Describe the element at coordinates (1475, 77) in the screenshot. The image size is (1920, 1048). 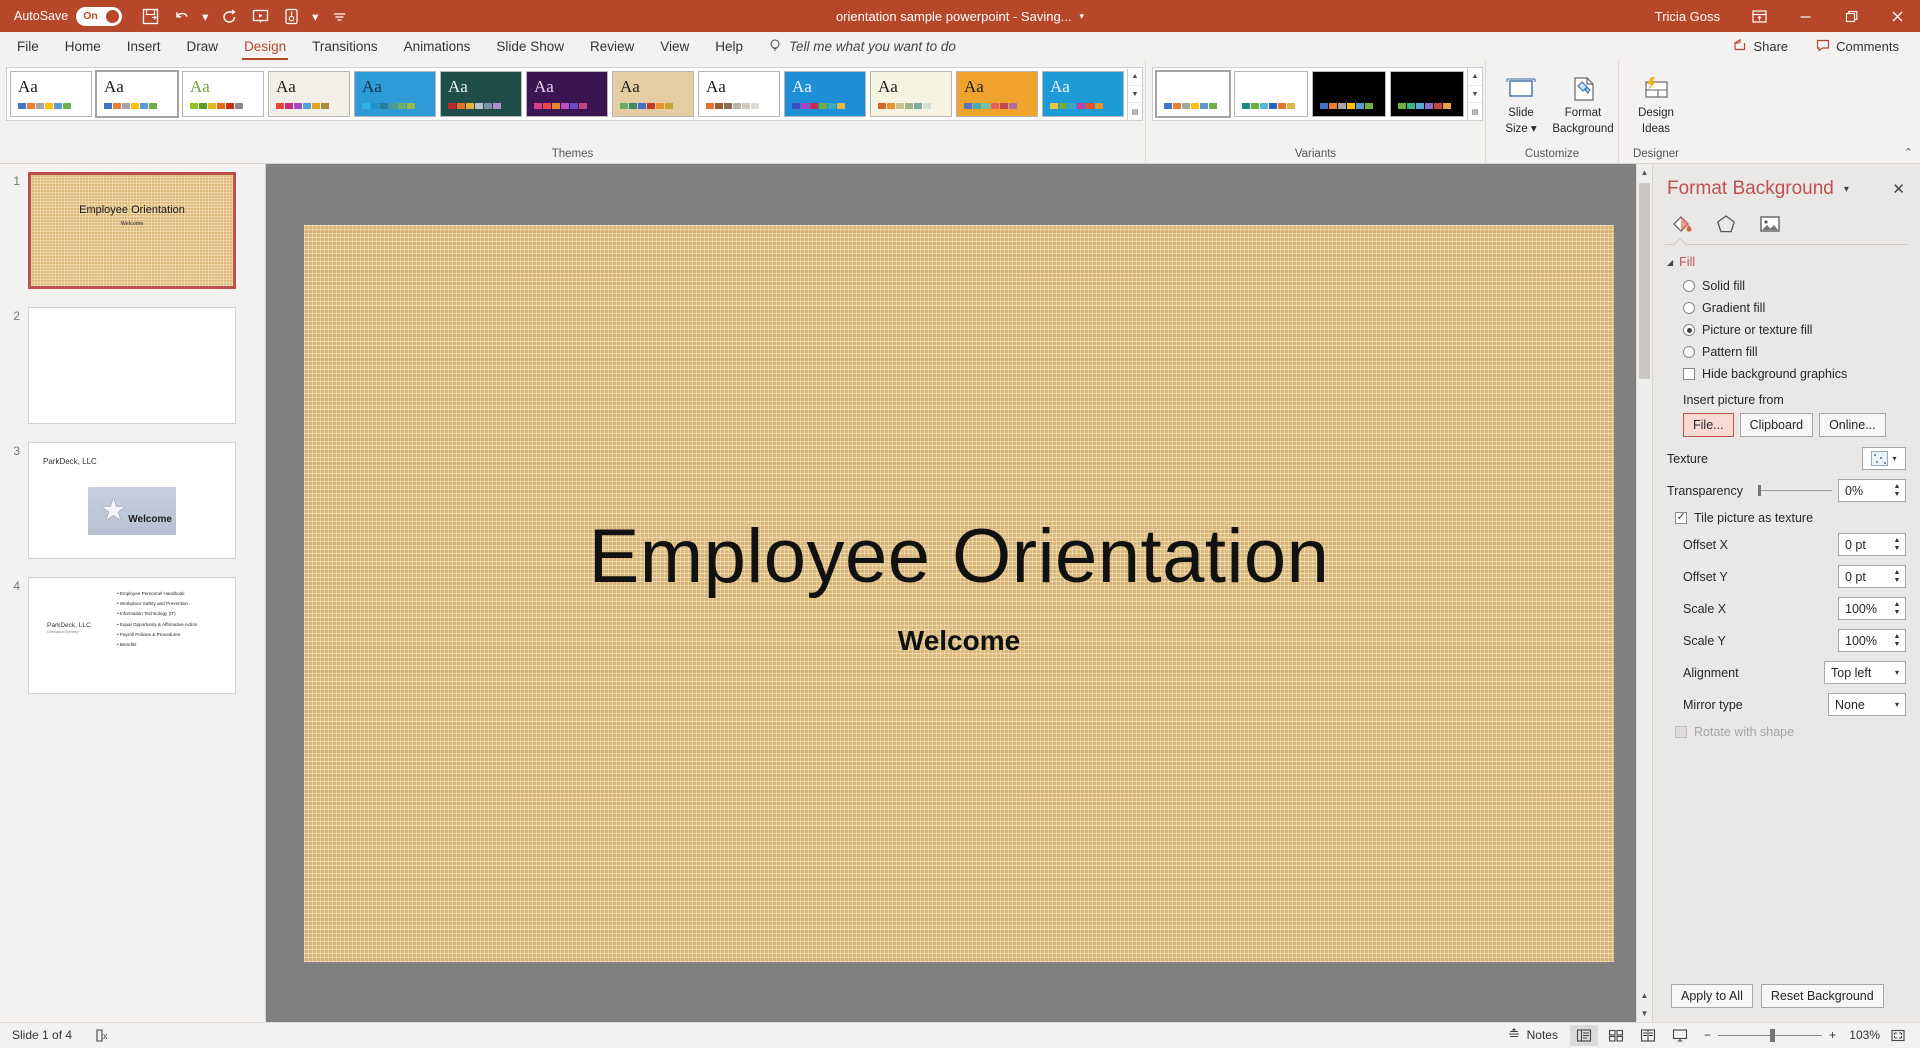
I see `variants-scroll-up-icon: ▲` at that location.